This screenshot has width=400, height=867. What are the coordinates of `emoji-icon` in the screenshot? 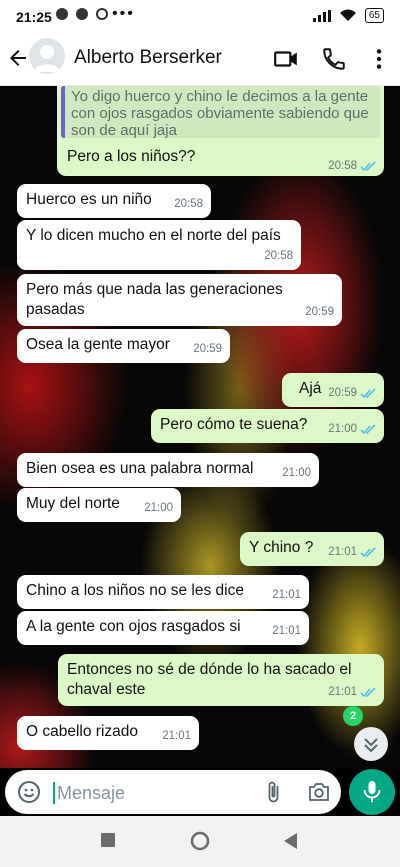 It's located at (29, 792).